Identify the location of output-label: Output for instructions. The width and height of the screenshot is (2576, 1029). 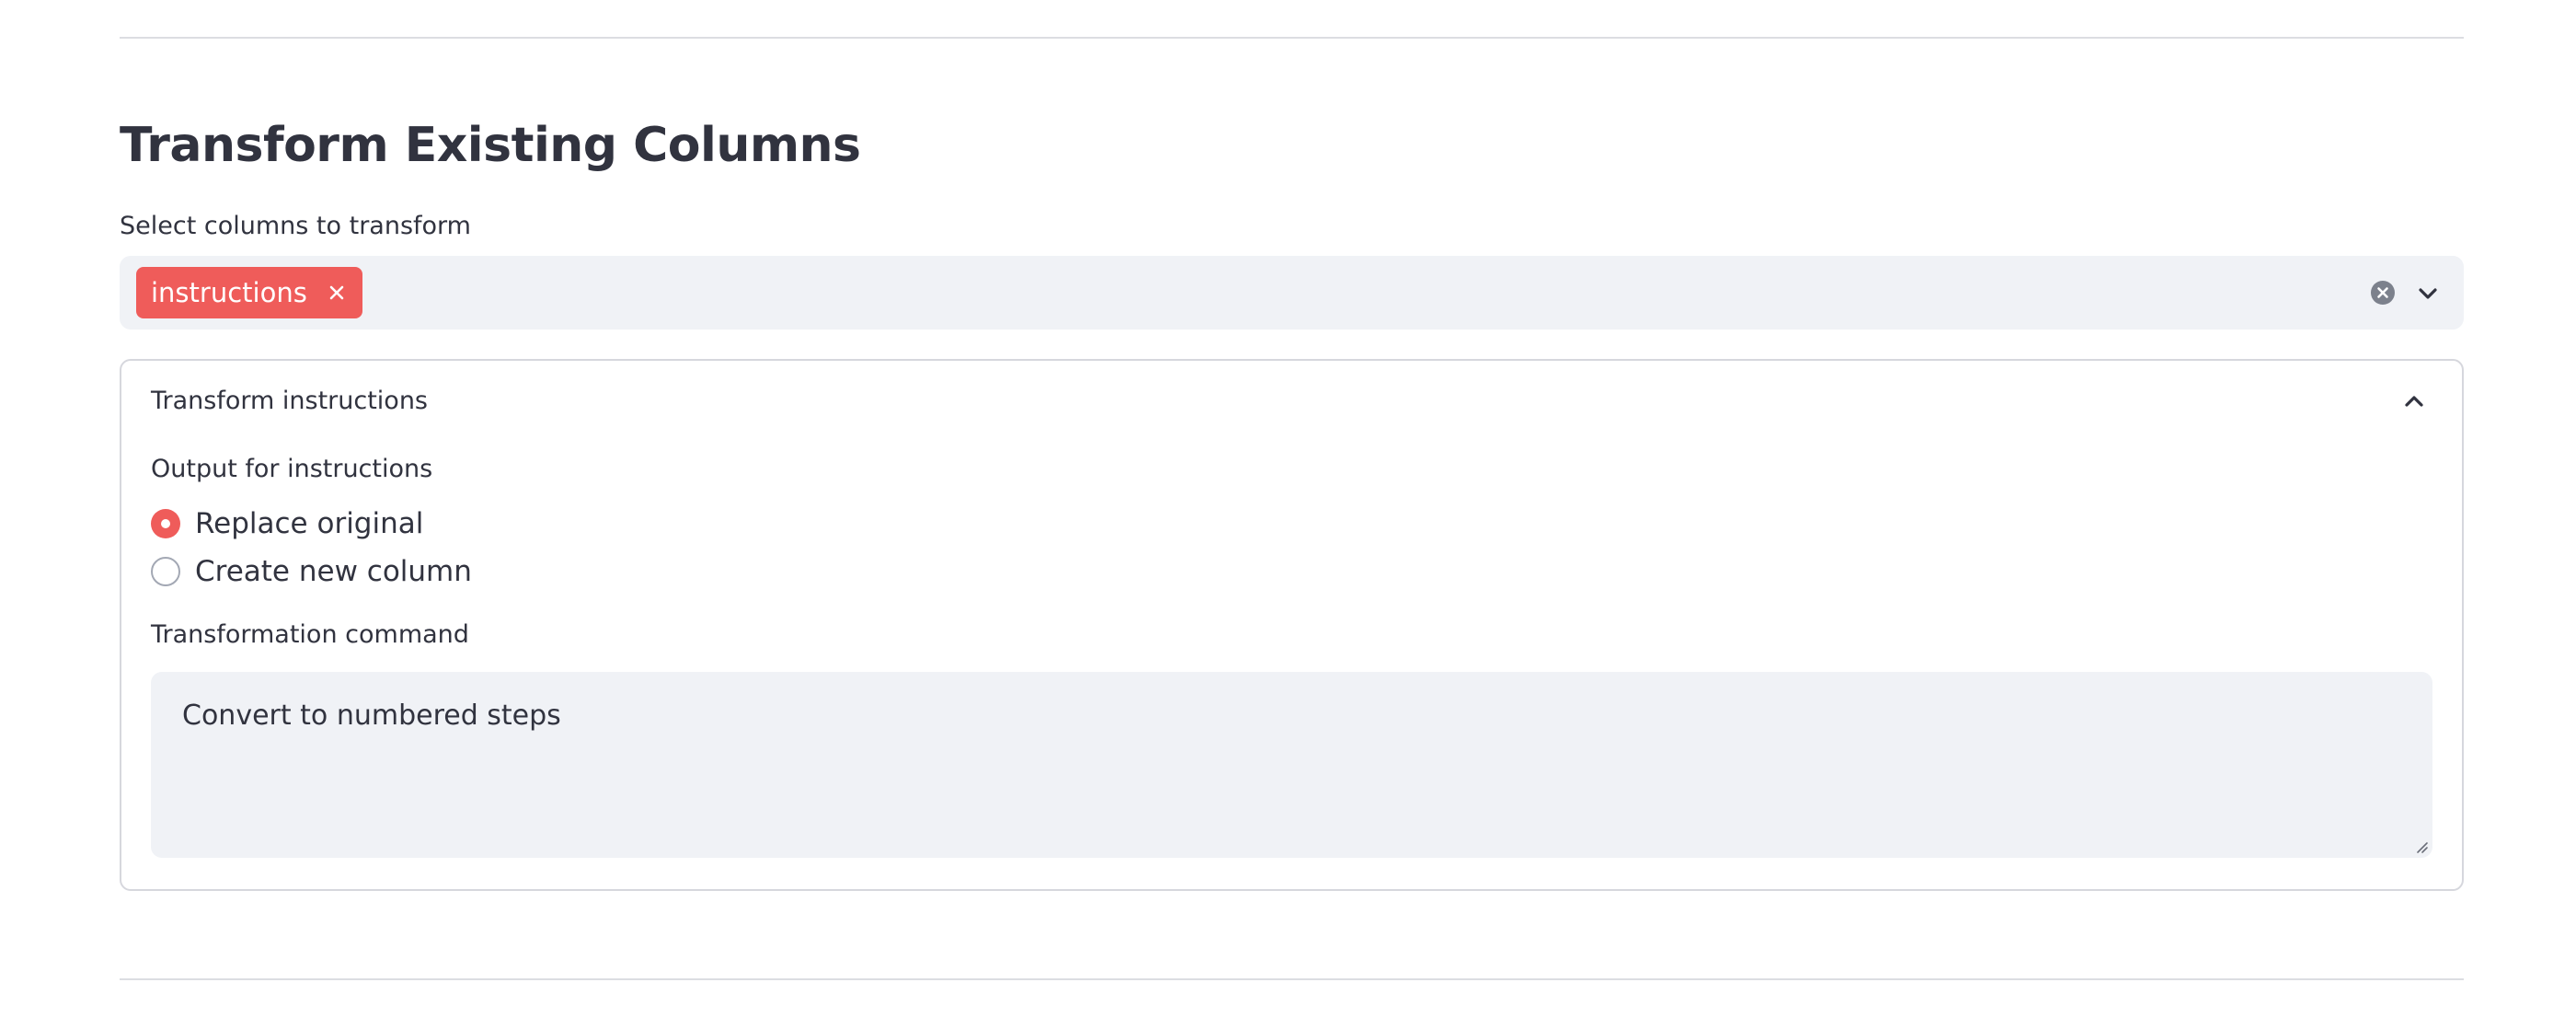
(292, 469).